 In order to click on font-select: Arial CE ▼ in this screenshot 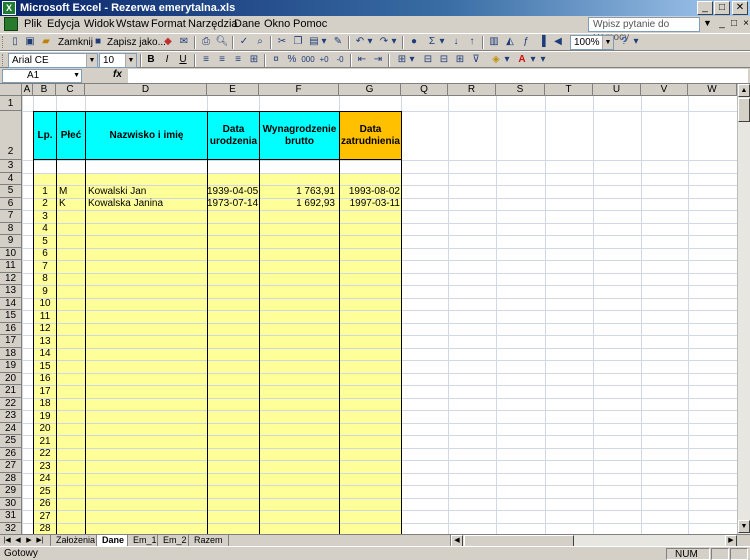, I will do `click(53, 60)`.